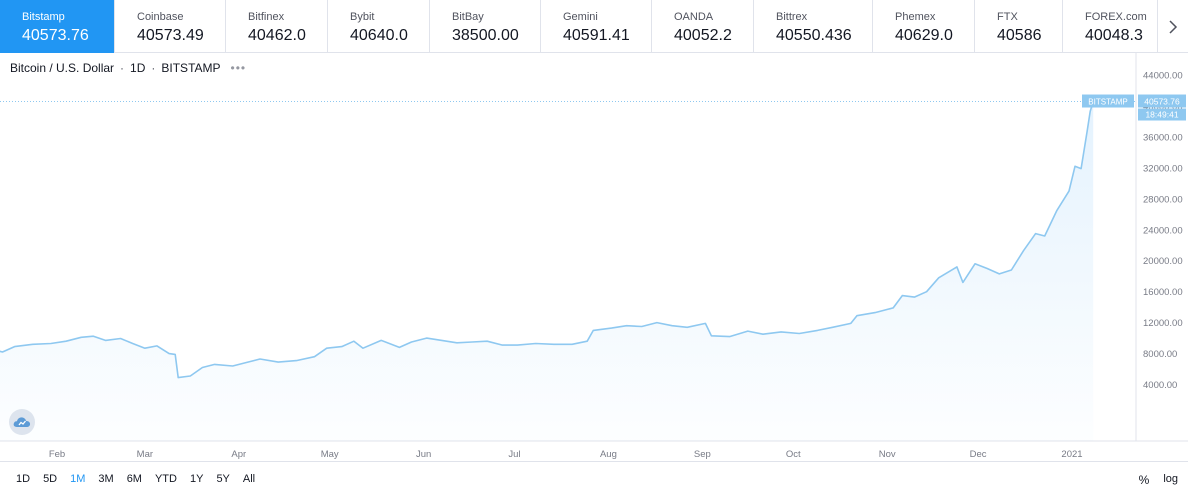 Image resolution: width=1188 pixels, height=496 pixels. I want to click on ticker-name: Bybit, so click(362, 17).